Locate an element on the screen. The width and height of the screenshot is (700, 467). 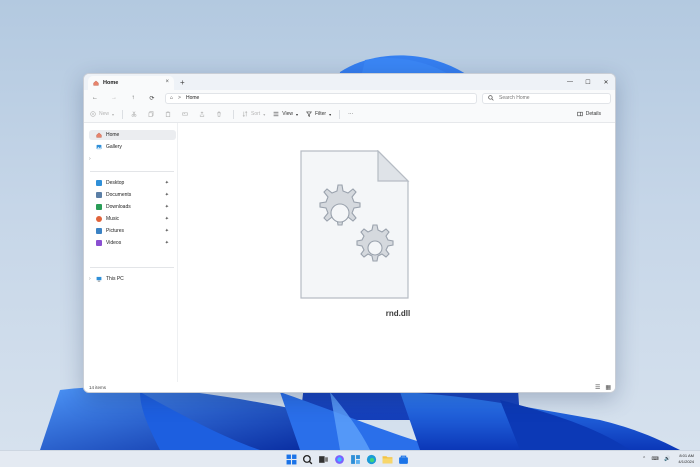
plus-circle-icon is located at coordinates (93, 114).